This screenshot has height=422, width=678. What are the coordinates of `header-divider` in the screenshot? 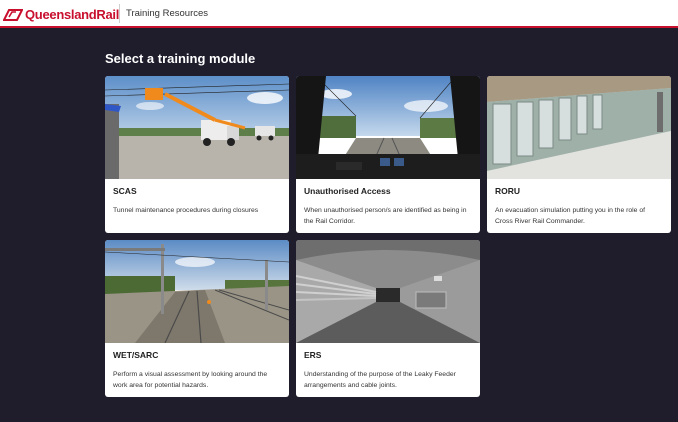 It's located at (119, 13).